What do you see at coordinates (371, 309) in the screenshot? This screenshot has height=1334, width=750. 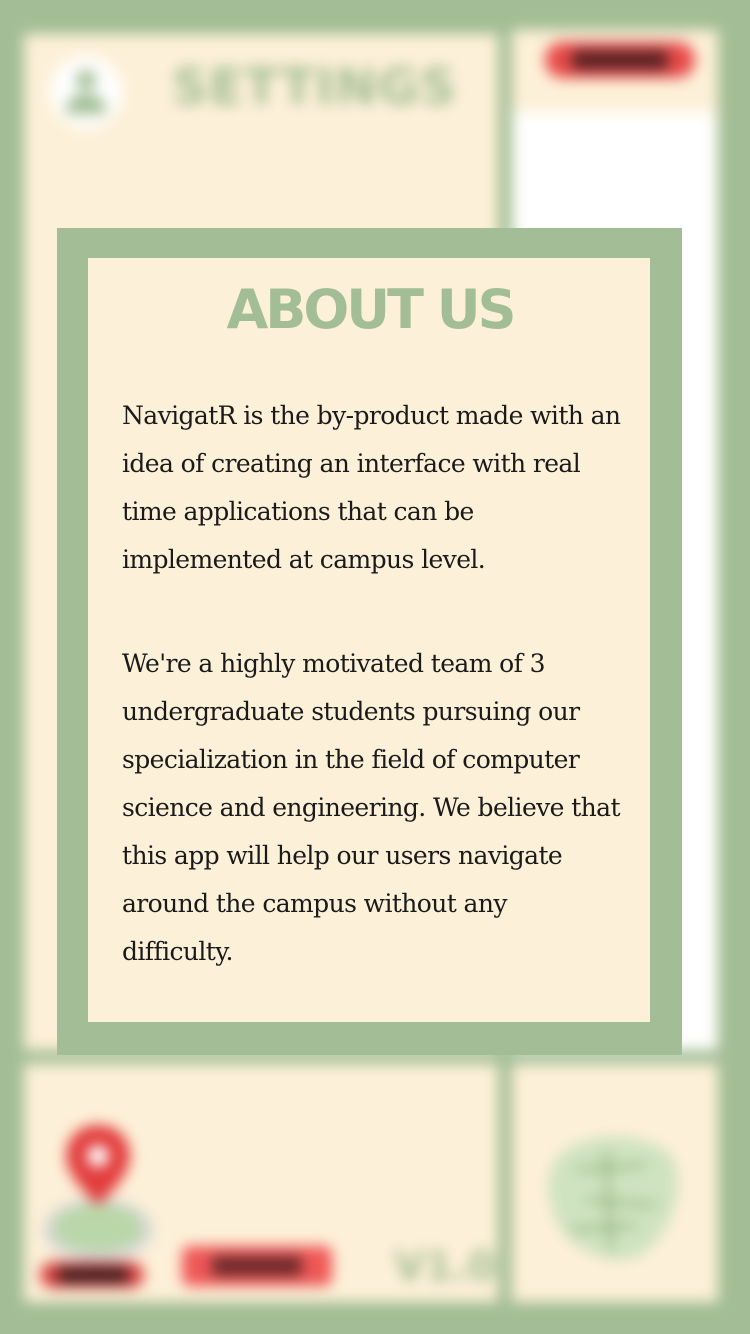 I see `about-title: ABOUT US` at bounding box center [371, 309].